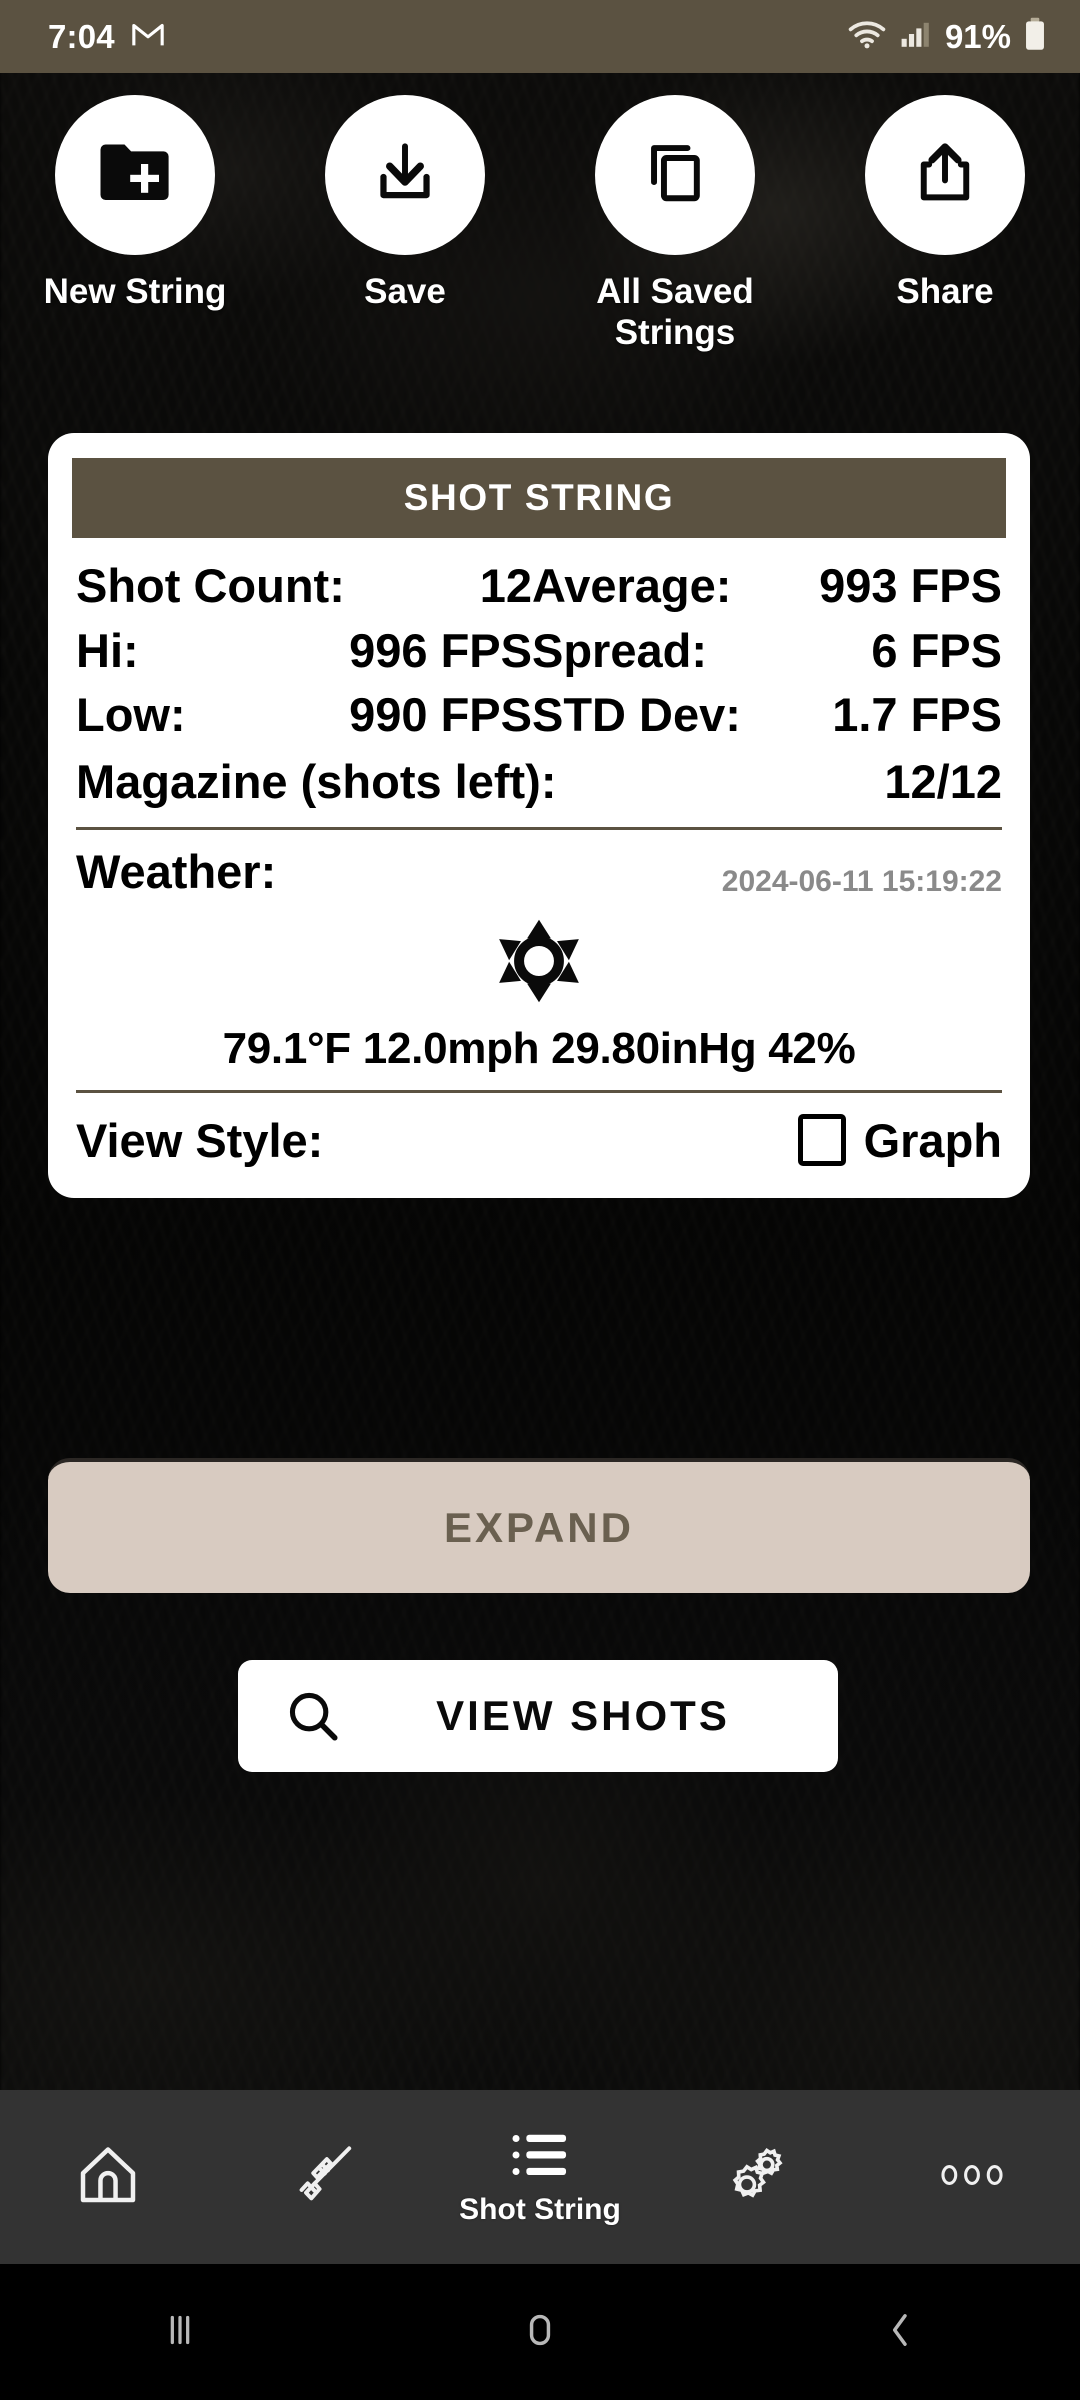 The width and height of the screenshot is (1080, 2400). What do you see at coordinates (933, 1140) in the screenshot?
I see `graph-checkbox-label: Graph` at bounding box center [933, 1140].